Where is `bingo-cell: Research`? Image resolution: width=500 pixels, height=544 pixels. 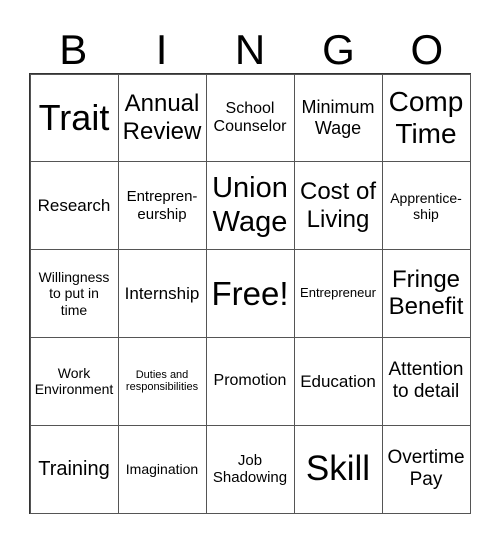
bingo-cell: Research is located at coordinates (74, 206).